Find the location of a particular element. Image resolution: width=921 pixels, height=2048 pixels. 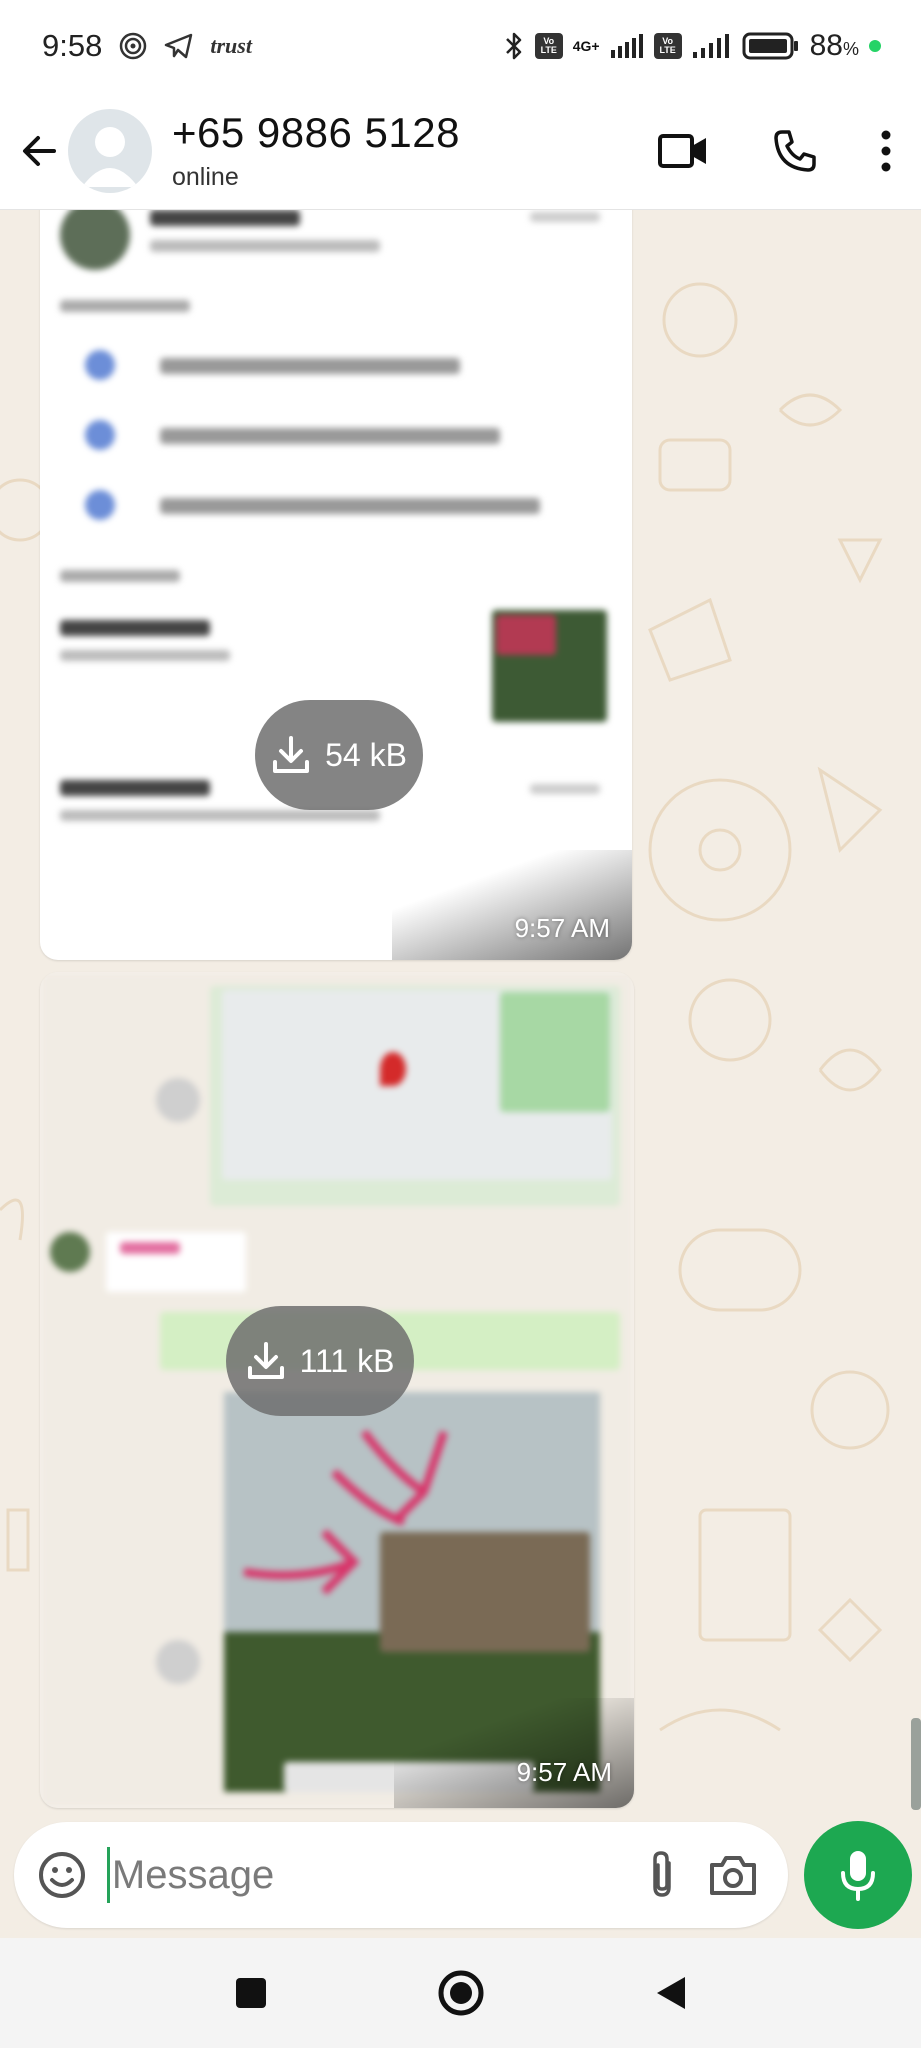

contact-info: +65 9886 5128 online is located at coordinates (316, 150).